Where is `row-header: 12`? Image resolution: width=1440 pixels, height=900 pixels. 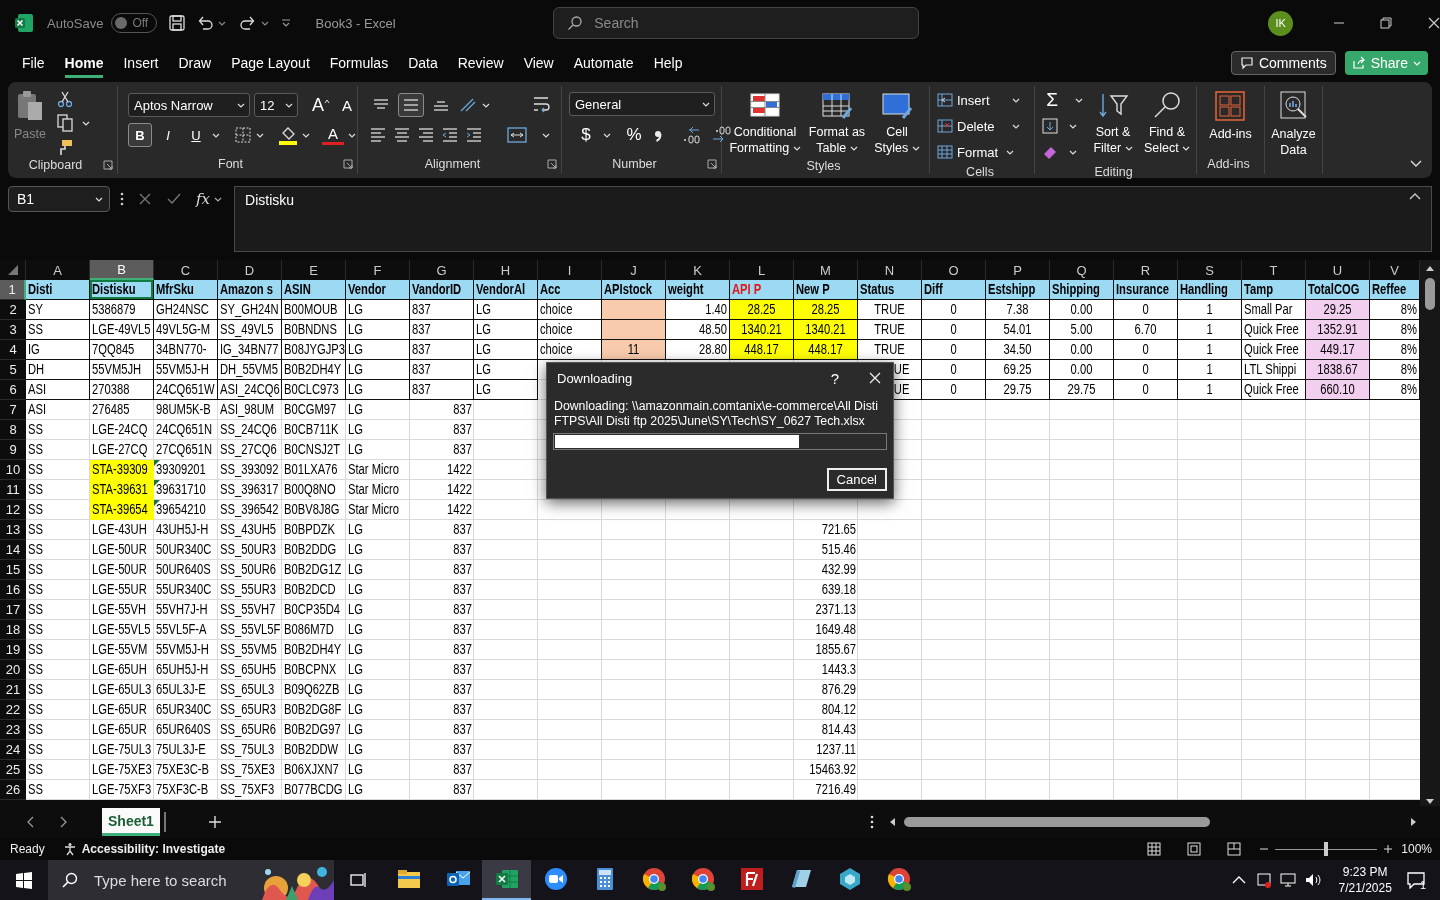
row-header: 12 is located at coordinates (13, 510).